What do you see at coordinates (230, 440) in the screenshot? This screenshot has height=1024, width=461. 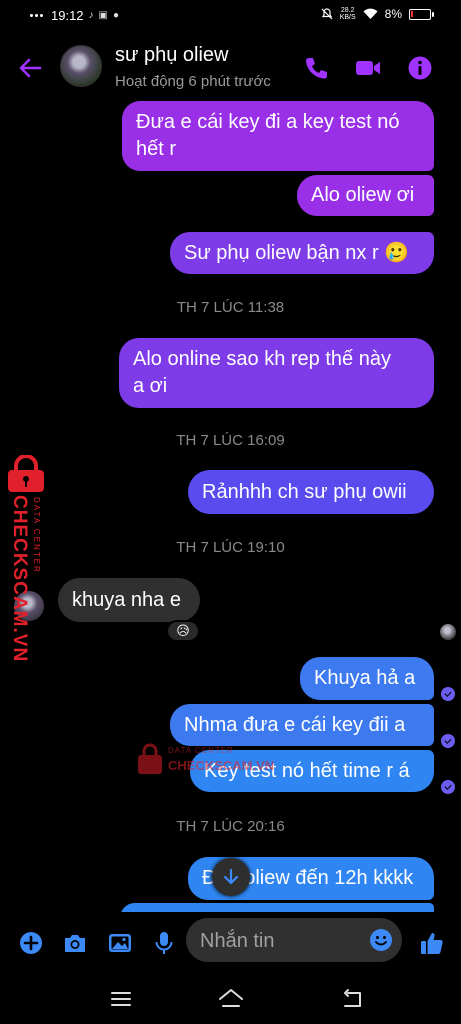 I see `timestamp: TH 7 LÚC 16:09` at bounding box center [230, 440].